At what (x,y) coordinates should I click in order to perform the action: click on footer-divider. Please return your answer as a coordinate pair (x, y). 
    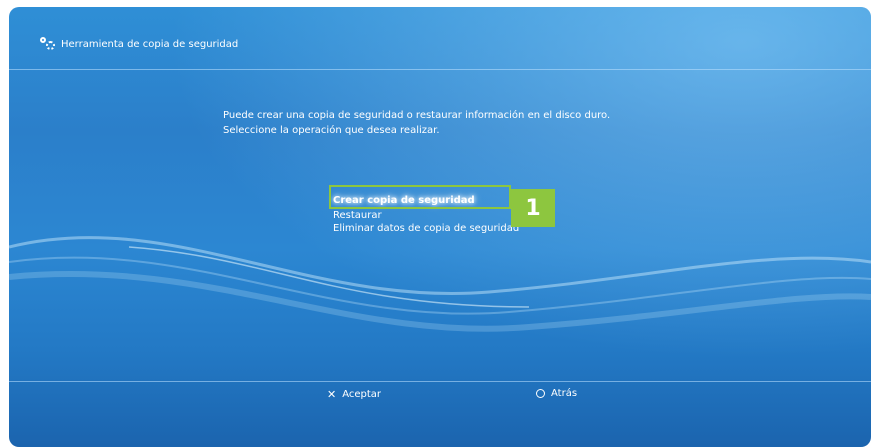
    Looking at the image, I should click on (440, 381).